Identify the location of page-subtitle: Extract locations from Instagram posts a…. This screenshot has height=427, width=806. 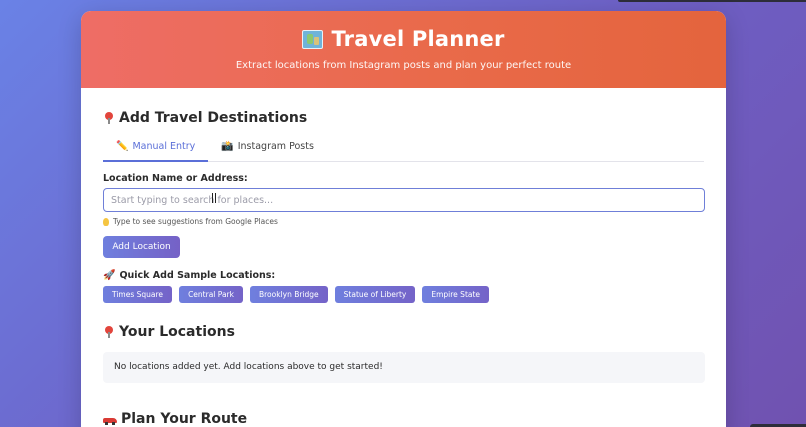
(403, 65).